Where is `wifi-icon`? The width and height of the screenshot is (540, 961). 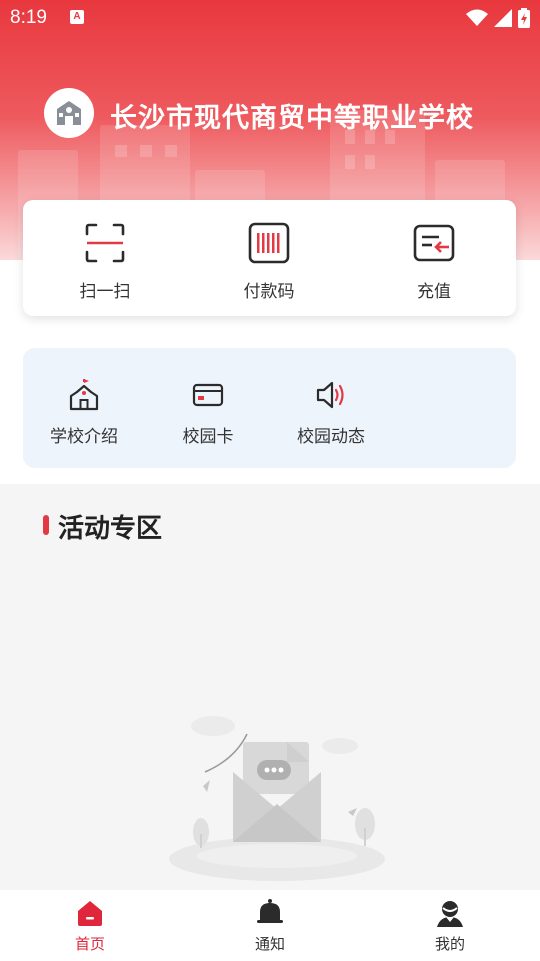 wifi-icon is located at coordinates (477, 17).